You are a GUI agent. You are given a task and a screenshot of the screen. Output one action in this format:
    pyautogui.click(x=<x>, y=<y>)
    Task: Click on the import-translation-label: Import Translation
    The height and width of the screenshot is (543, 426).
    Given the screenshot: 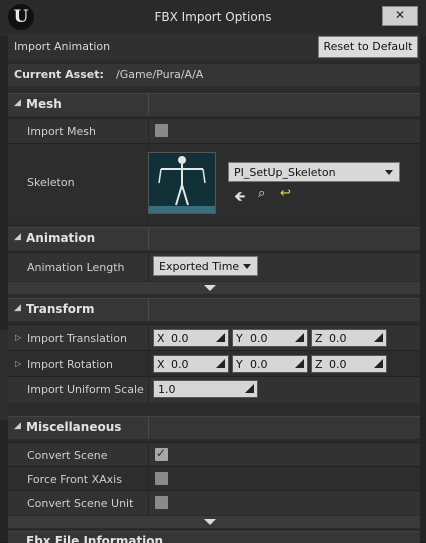 What is the action you would take?
    pyautogui.click(x=77, y=338)
    